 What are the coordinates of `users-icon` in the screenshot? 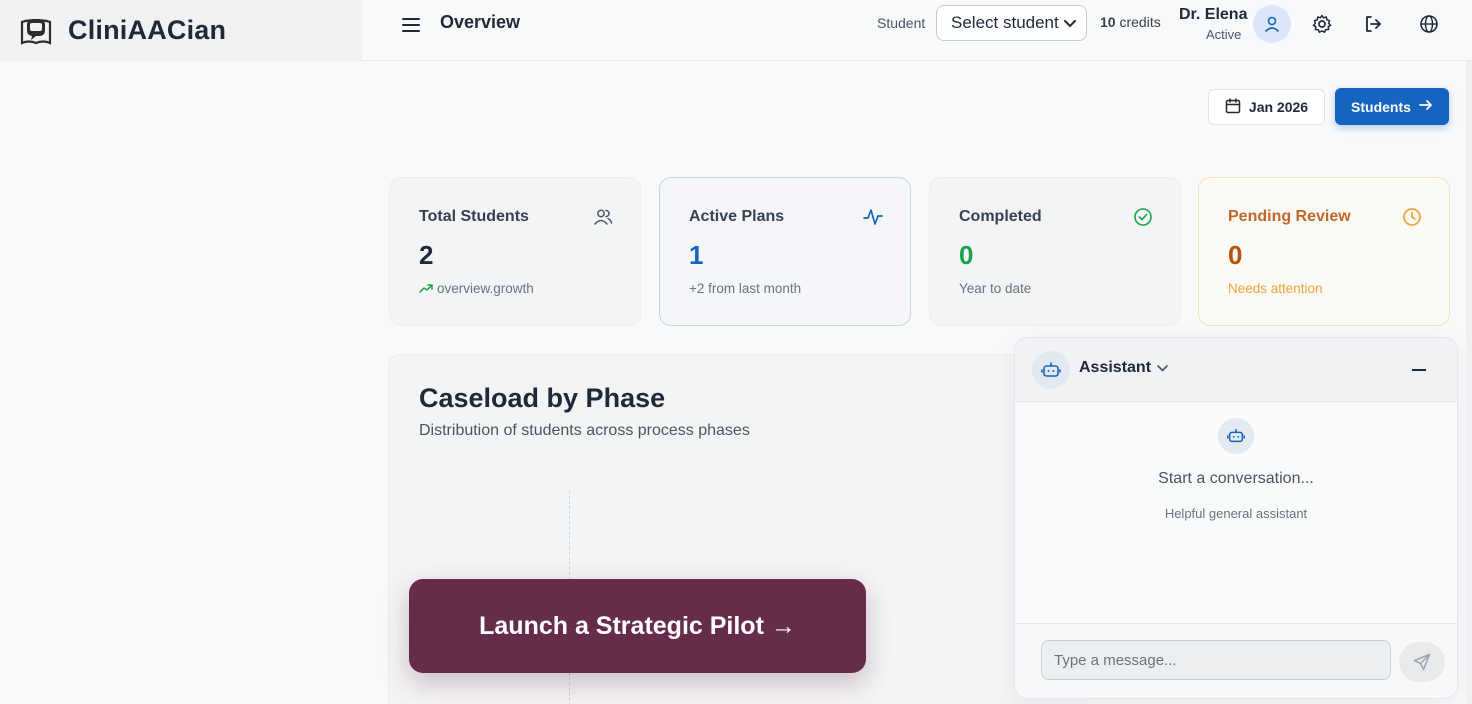 It's located at (603, 217).